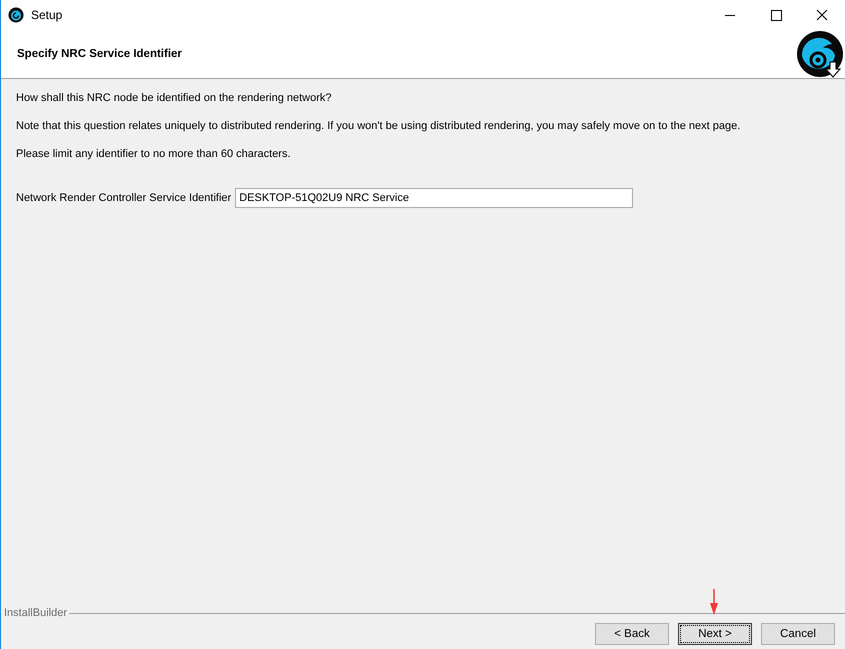 The width and height of the screenshot is (845, 649). What do you see at coordinates (46, 15) in the screenshot?
I see `window-title: Setup` at bounding box center [46, 15].